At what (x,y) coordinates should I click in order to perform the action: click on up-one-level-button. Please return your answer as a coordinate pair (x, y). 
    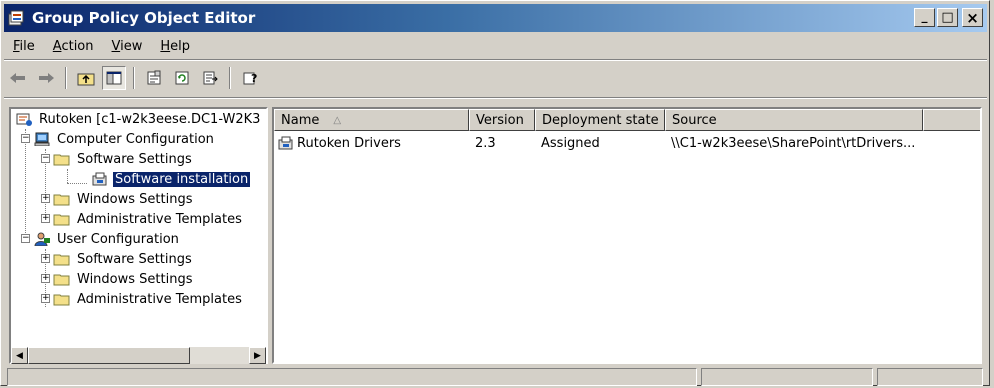
    Looking at the image, I should click on (86, 78).